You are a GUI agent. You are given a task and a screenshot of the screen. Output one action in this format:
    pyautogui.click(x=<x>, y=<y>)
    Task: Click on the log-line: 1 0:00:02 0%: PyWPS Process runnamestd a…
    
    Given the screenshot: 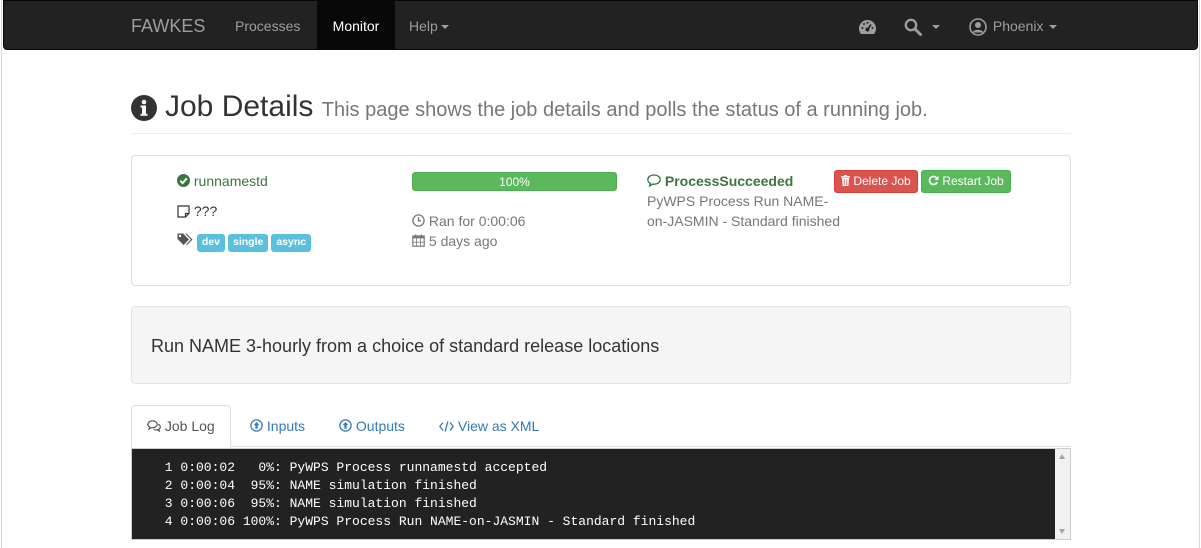 What is the action you would take?
    pyautogui.click(x=352, y=467)
    